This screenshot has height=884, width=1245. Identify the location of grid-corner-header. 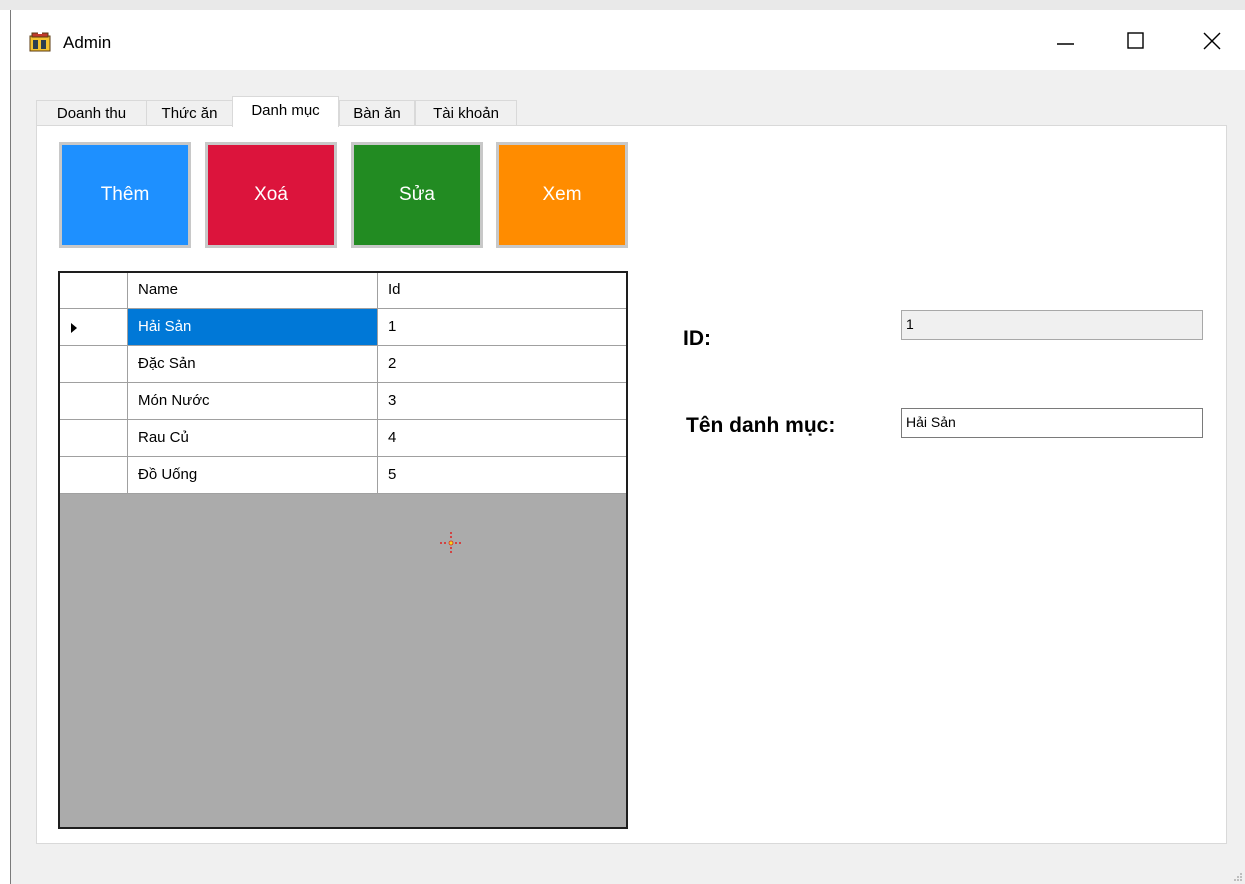
(94, 291).